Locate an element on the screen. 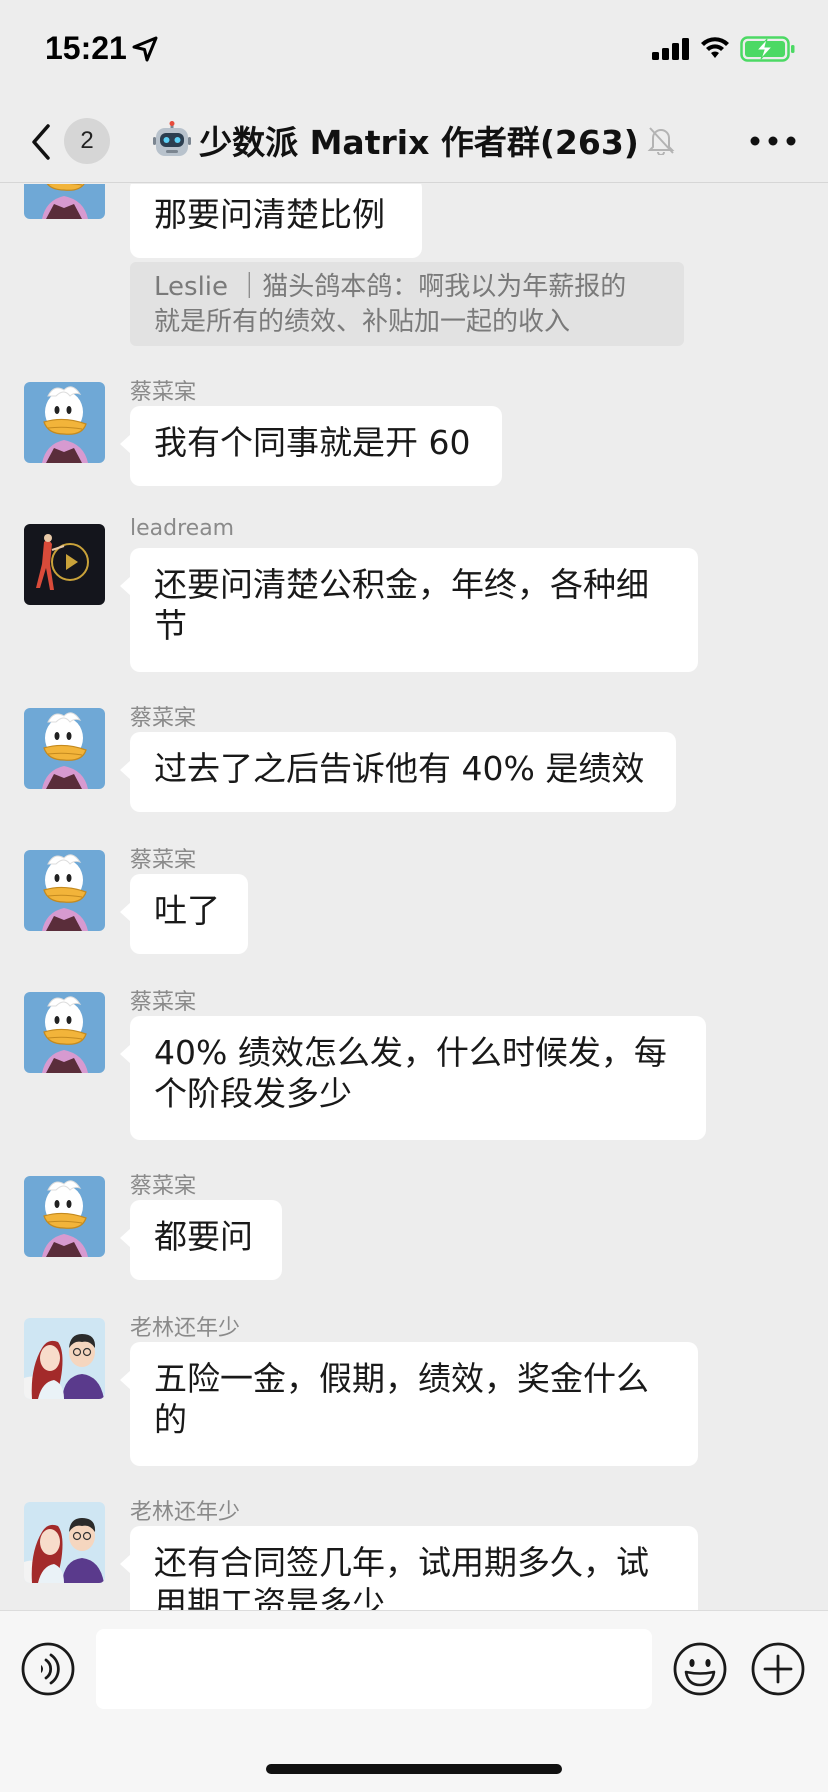  message-input is located at coordinates (374, 1669).